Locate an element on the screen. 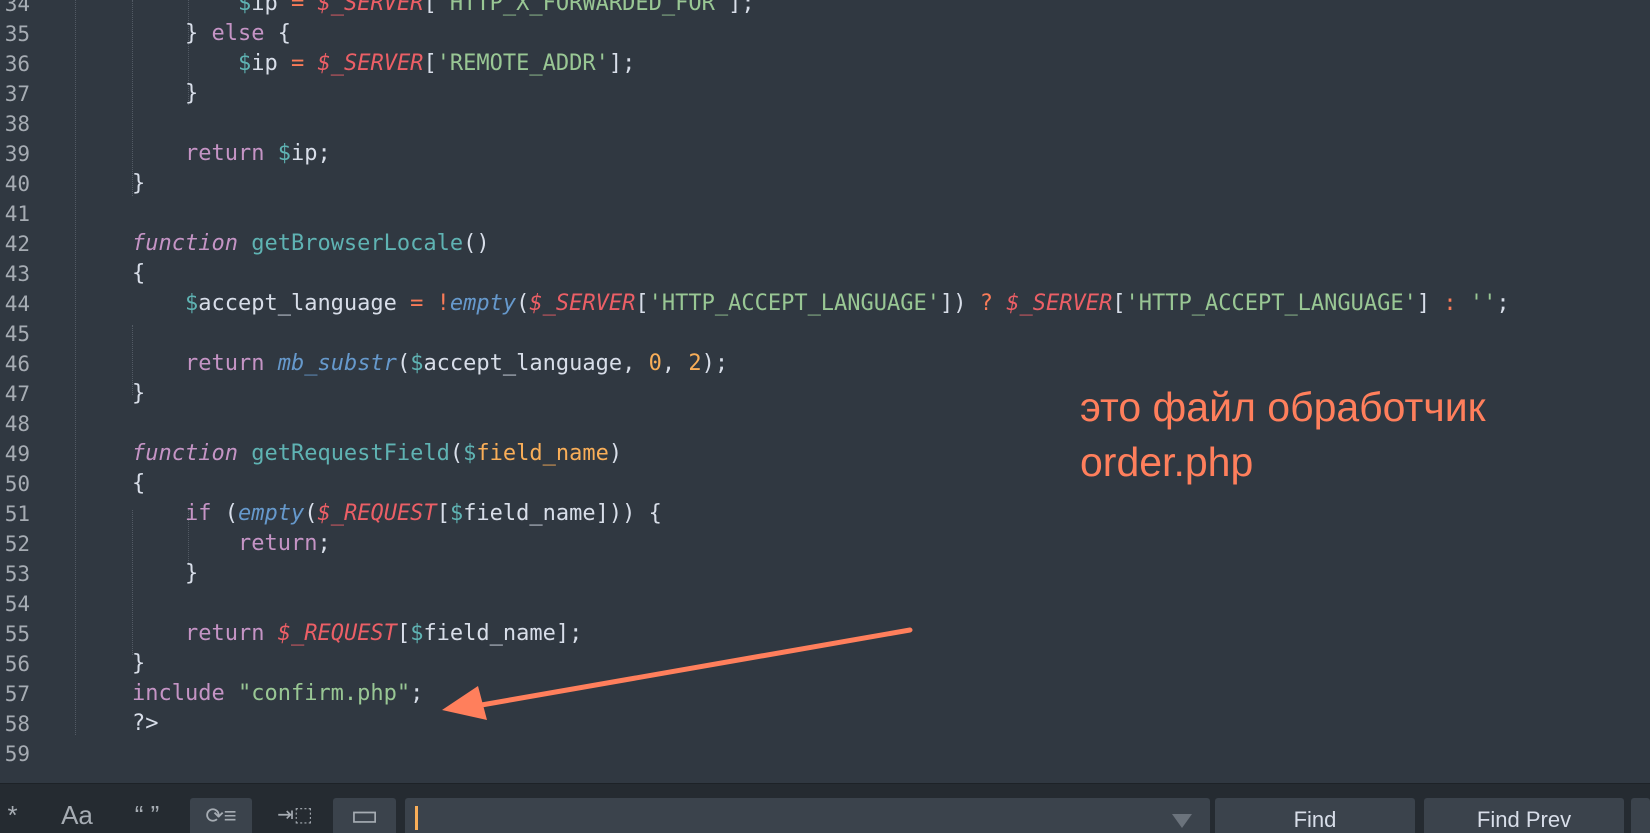 The width and height of the screenshot is (1650, 833). find-all-button is located at coordinates (1640, 815).